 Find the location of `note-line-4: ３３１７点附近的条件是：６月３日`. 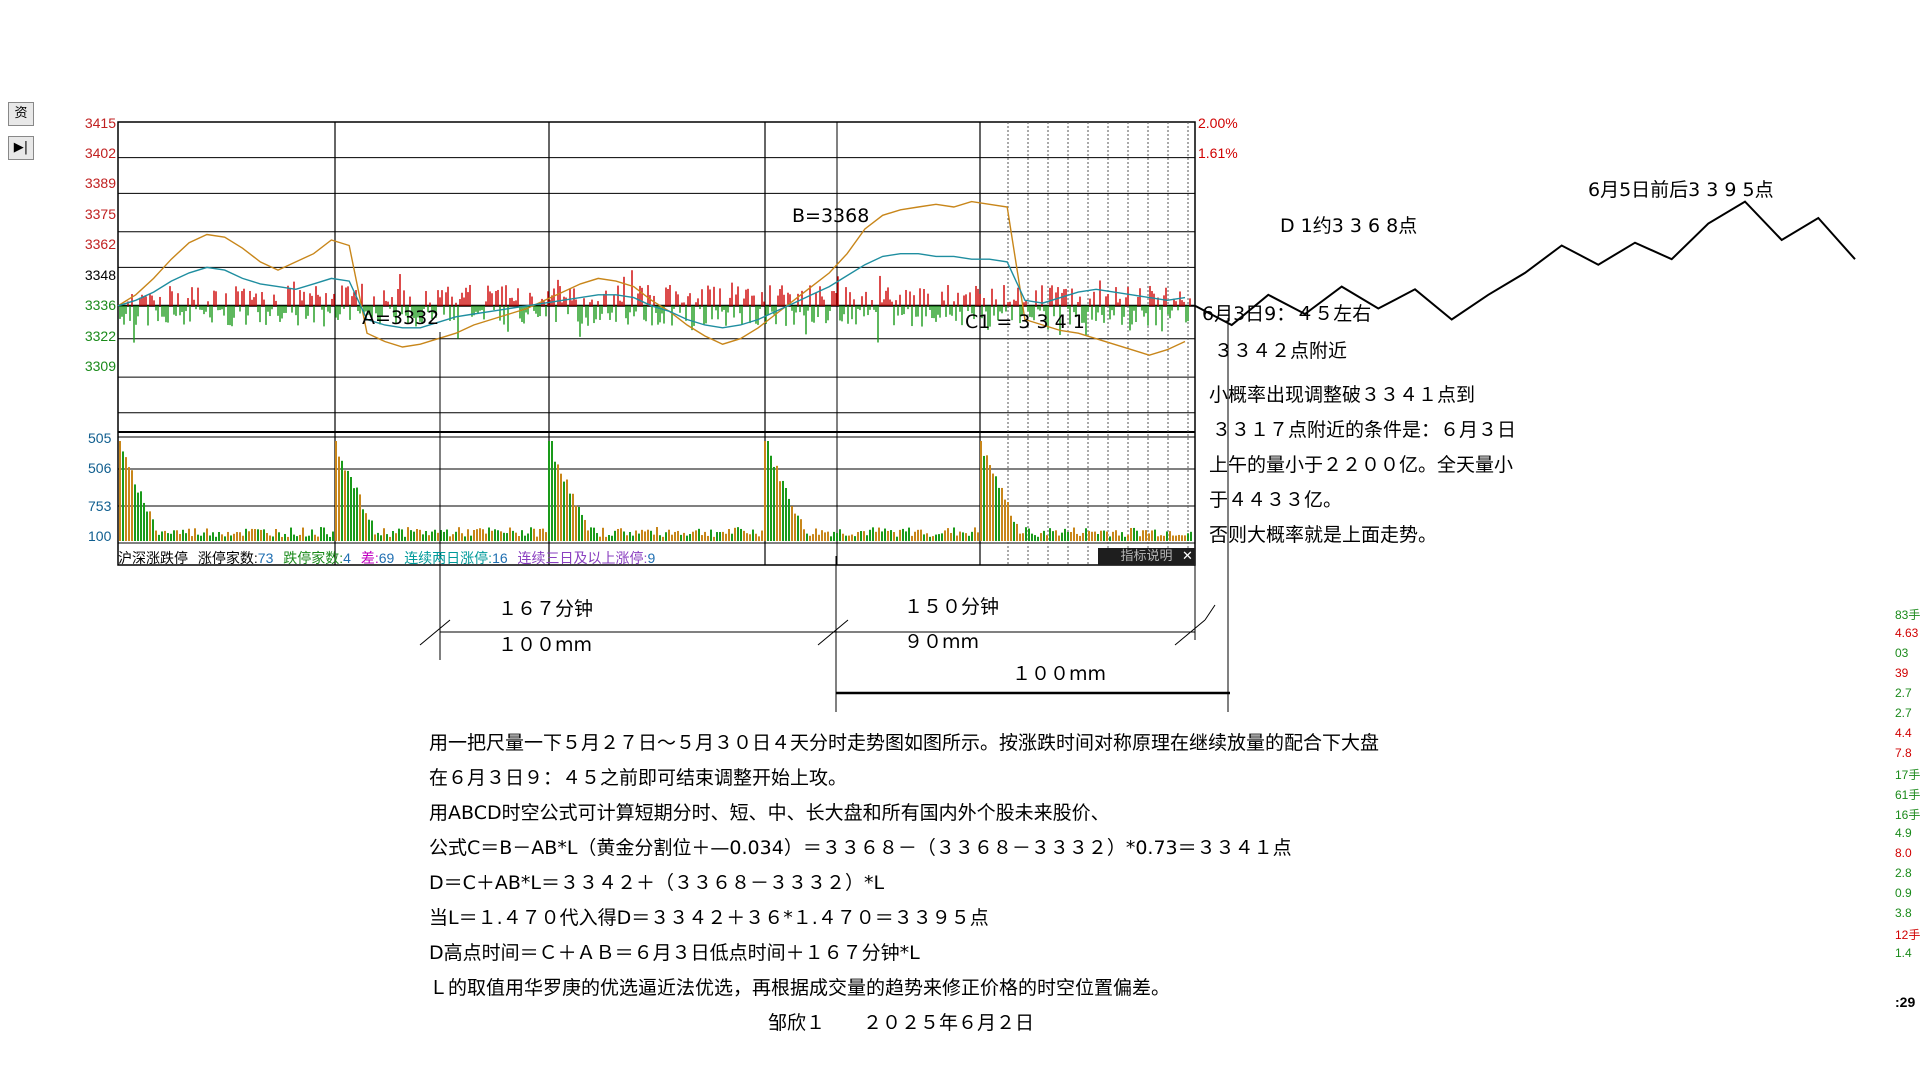

note-line-4: ３３１７点附近的条件是：６月３日 is located at coordinates (1364, 430).